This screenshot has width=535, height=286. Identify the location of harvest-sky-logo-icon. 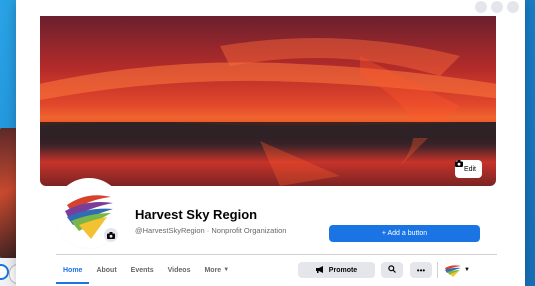
(453, 271).